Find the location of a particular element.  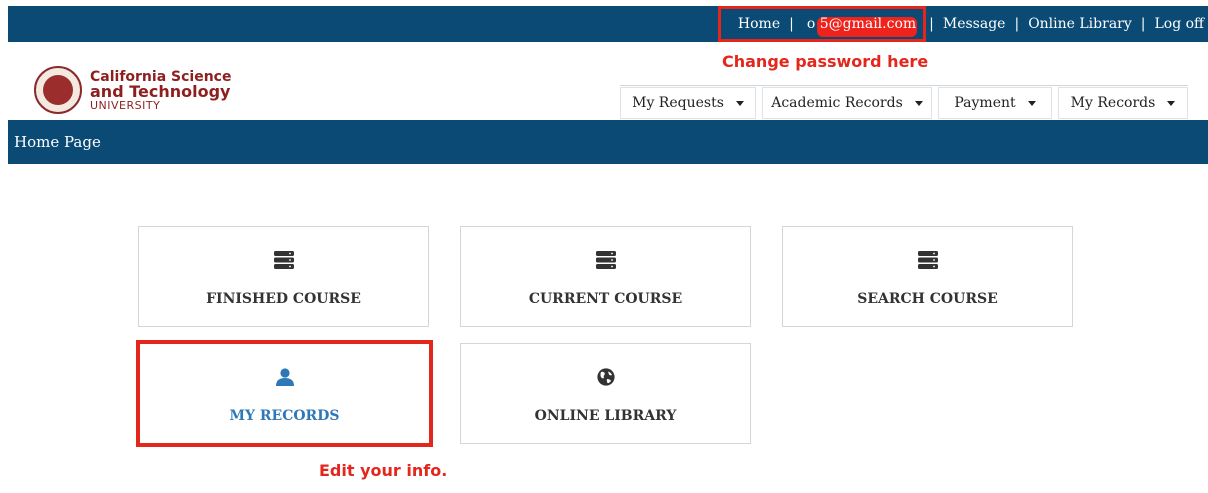

edit-info-annotation: Edit your info. is located at coordinates (383, 470).